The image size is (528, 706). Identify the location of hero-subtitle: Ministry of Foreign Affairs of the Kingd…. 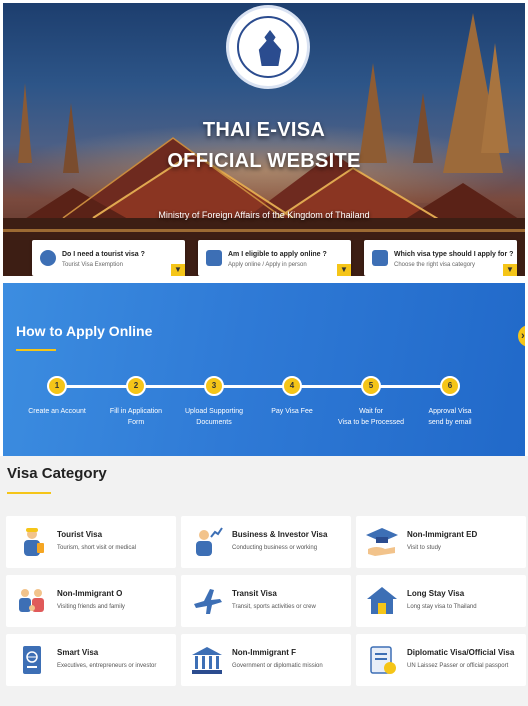
(264, 215).